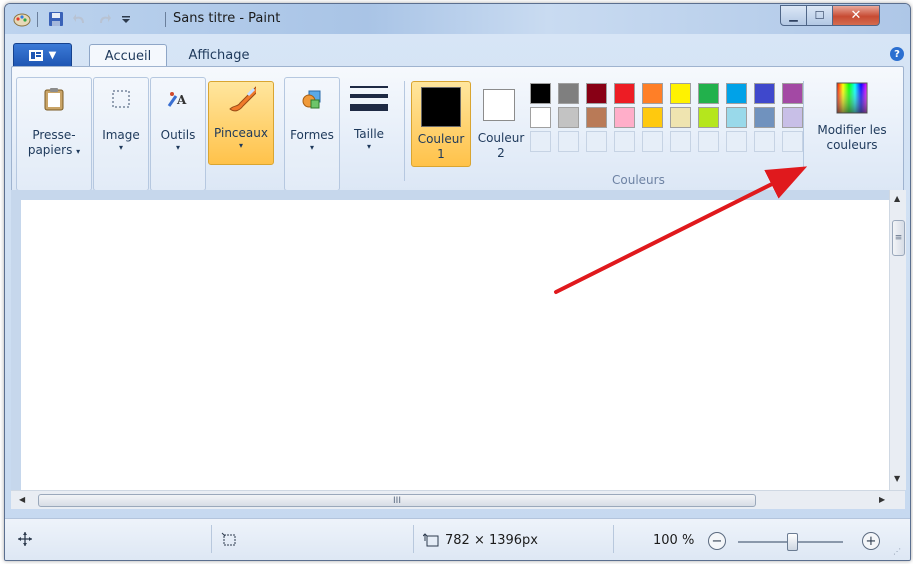 This screenshot has height=564, width=913. What do you see at coordinates (898, 238) in the screenshot?
I see `vertical-scroll-thumb: ≡` at bounding box center [898, 238].